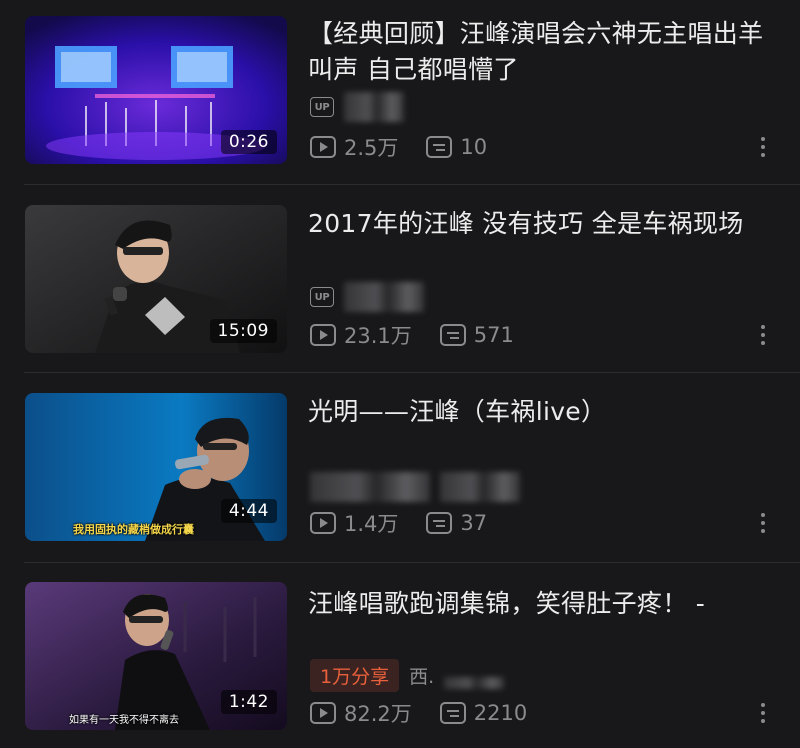 This screenshot has width=800, height=748. What do you see at coordinates (248, 511) in the screenshot?
I see `video-duration: 4:44` at bounding box center [248, 511].